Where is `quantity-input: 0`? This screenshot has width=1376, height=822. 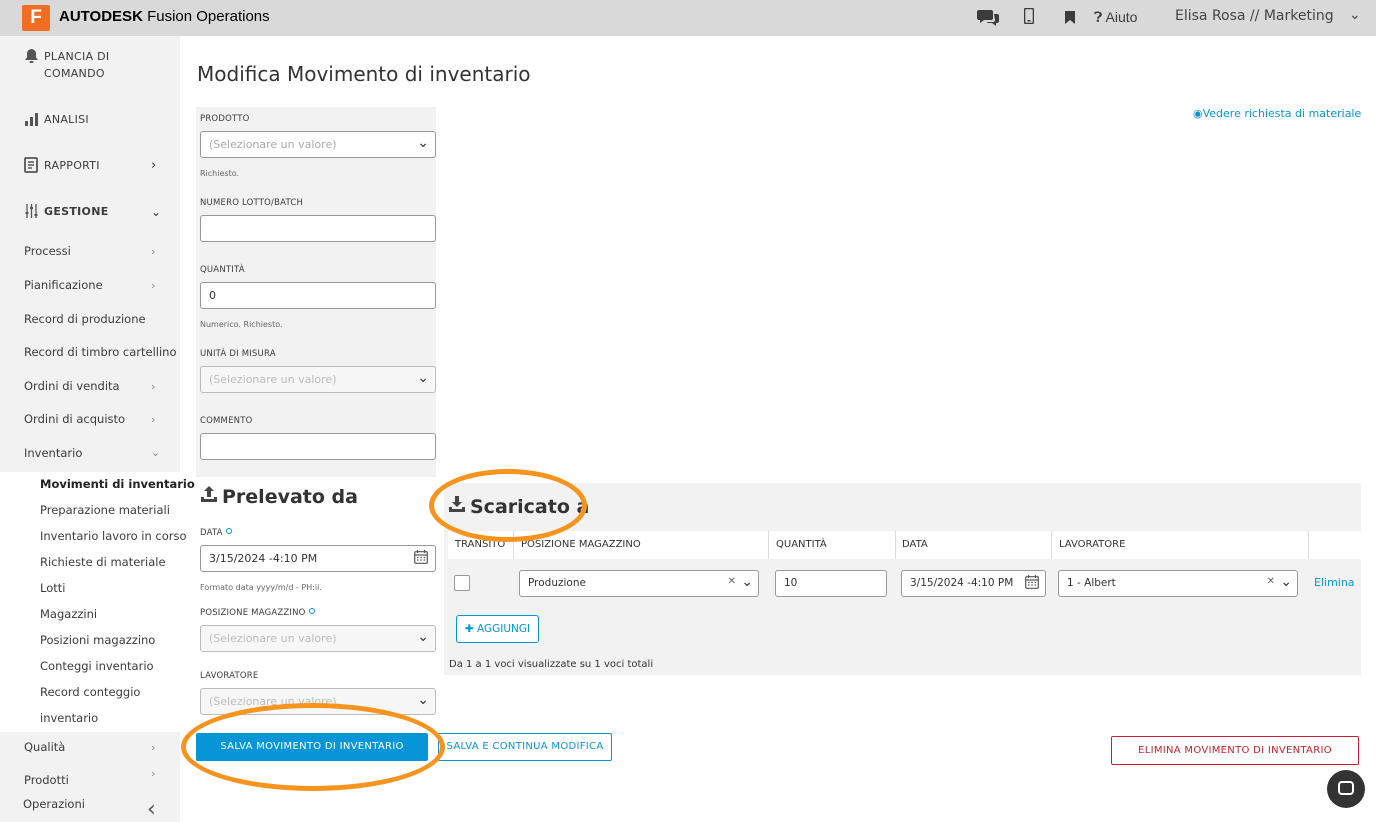 quantity-input: 0 is located at coordinates (318, 295).